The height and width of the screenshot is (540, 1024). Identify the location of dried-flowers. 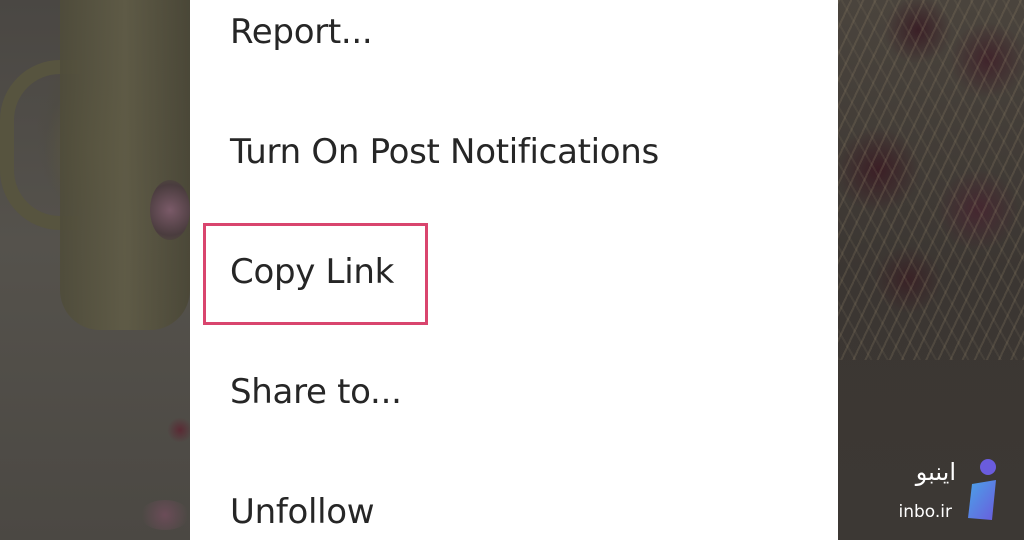
(931, 180).